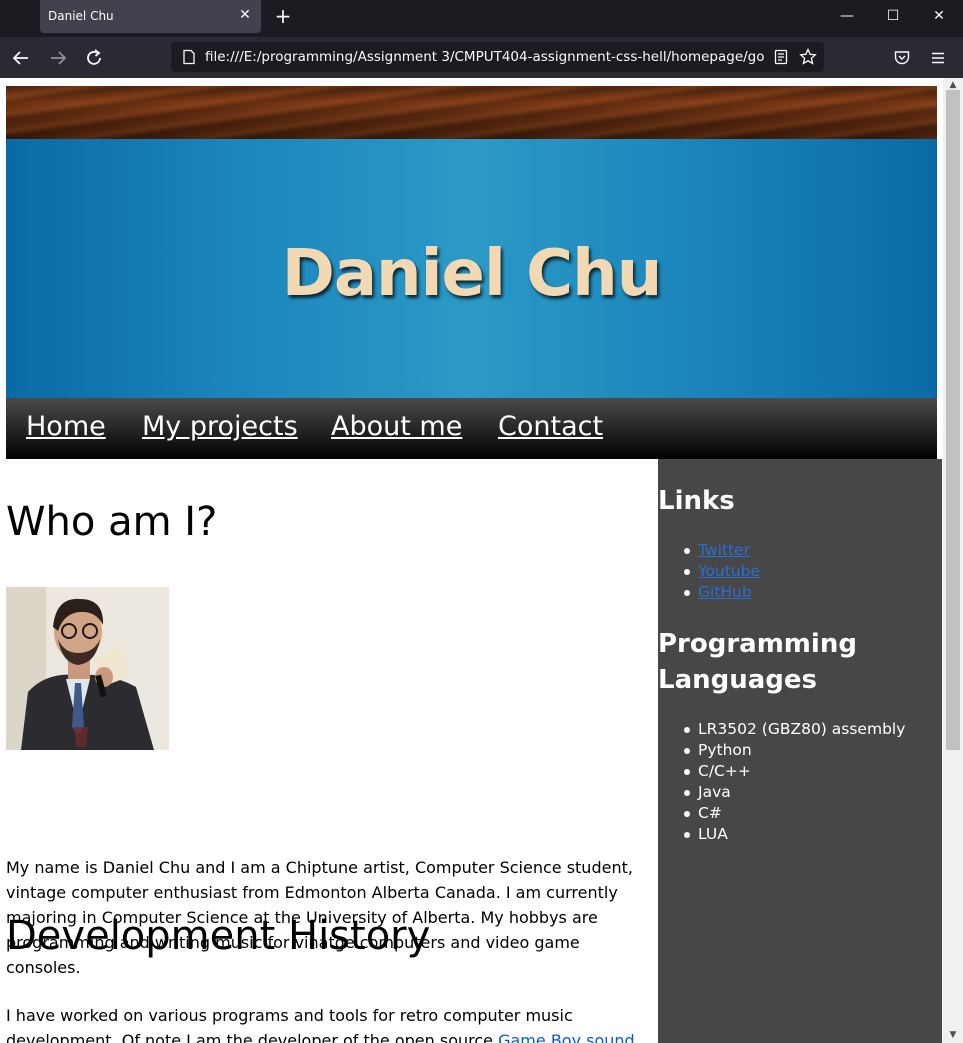 The image size is (963, 1043). Describe the element at coordinates (781, 750) in the screenshot. I see `list-item: Python` at that location.